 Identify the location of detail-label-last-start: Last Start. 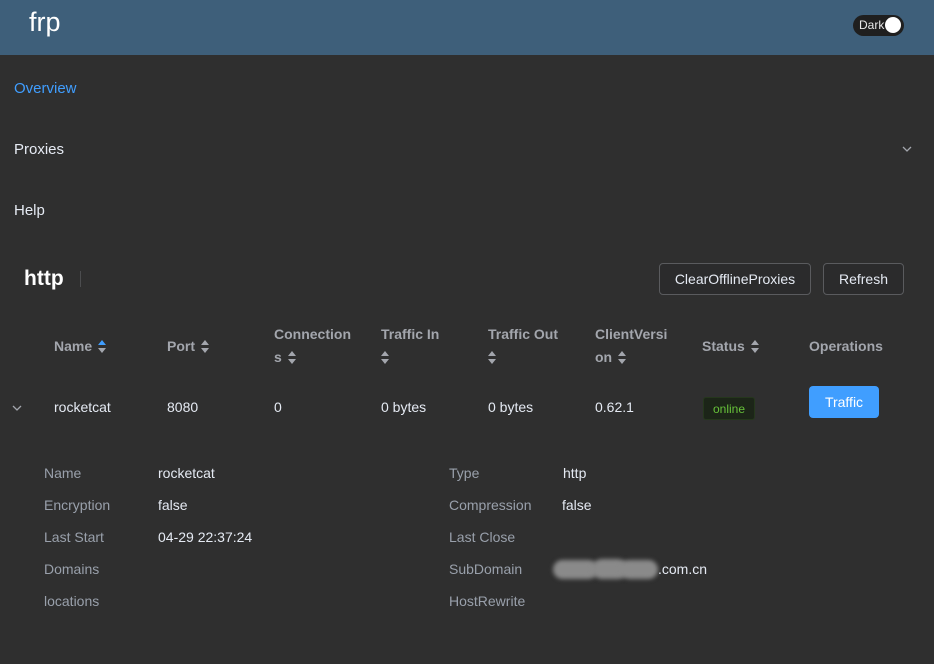
(74, 537).